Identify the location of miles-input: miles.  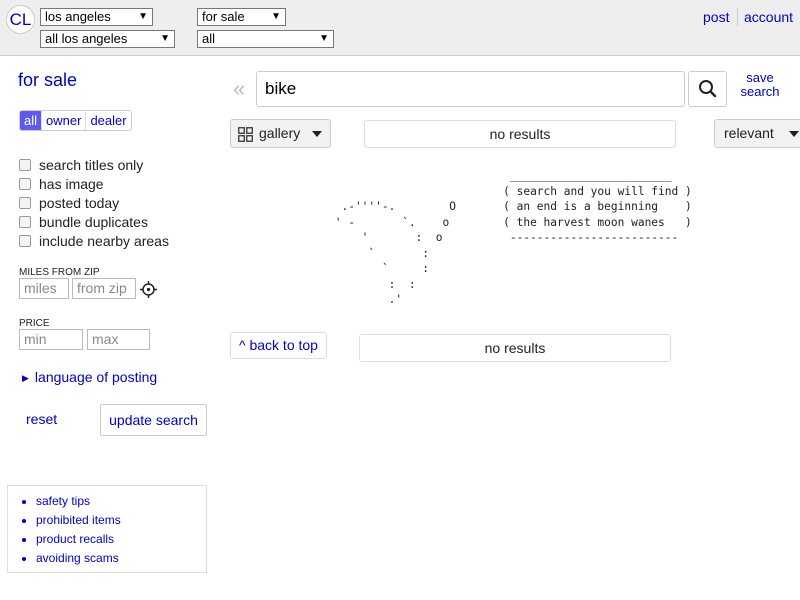
(44, 288).